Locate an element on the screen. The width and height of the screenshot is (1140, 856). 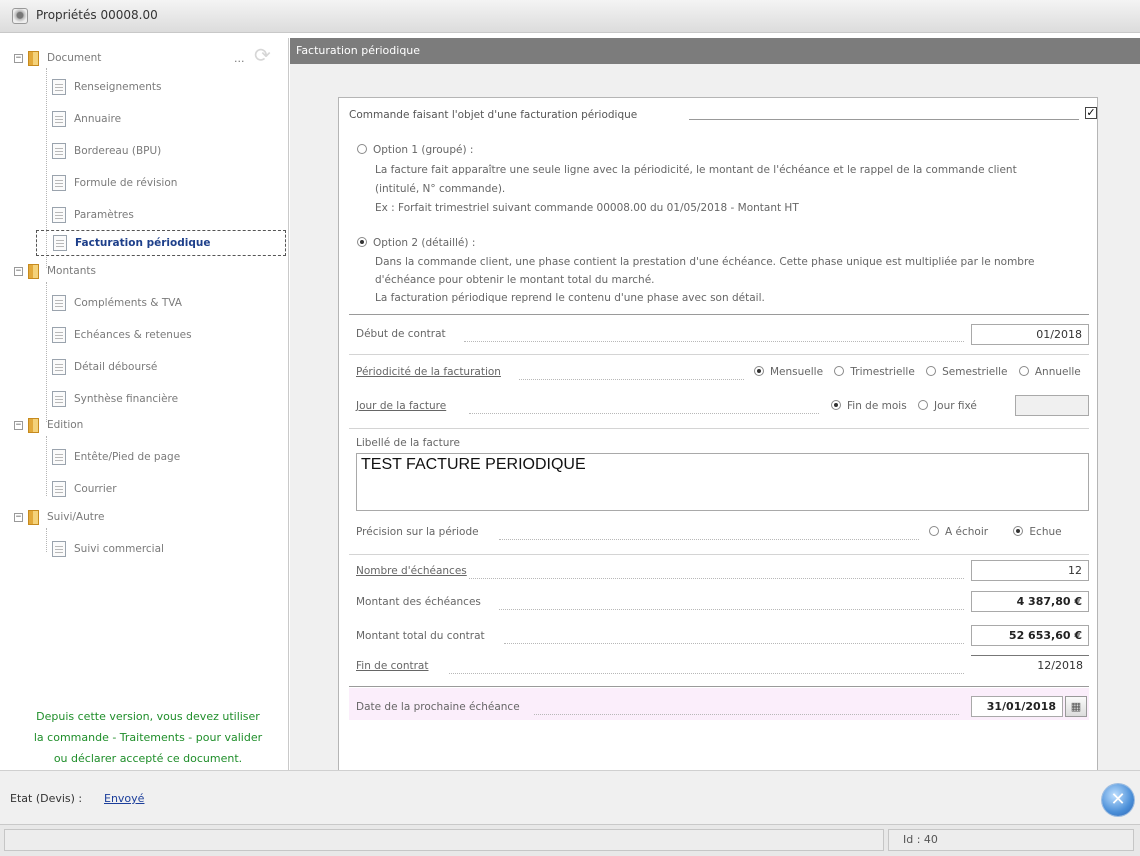
tree-item-suivi-commercial: Suivi commercial is located at coordinates (108, 549).